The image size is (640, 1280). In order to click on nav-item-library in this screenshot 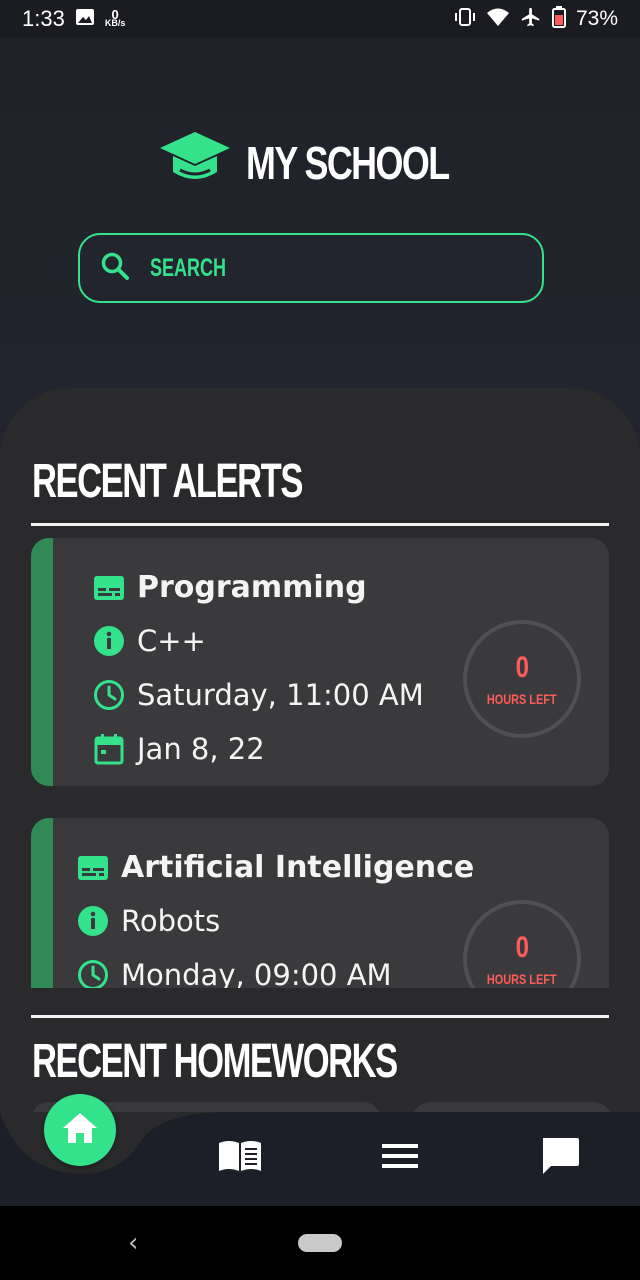, I will do `click(240, 1158)`.